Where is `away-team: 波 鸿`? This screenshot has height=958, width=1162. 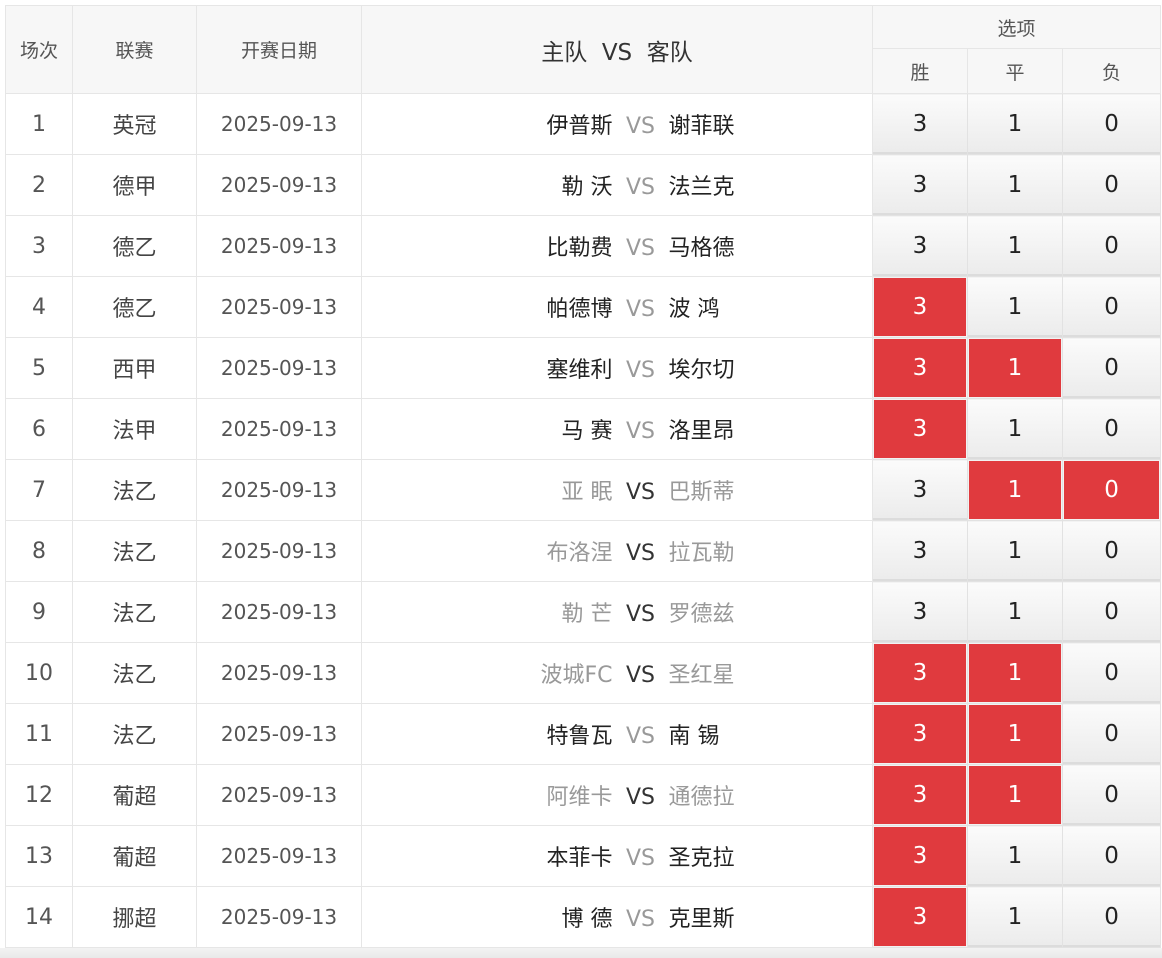 away-team: 波 鸿 is located at coordinates (694, 309).